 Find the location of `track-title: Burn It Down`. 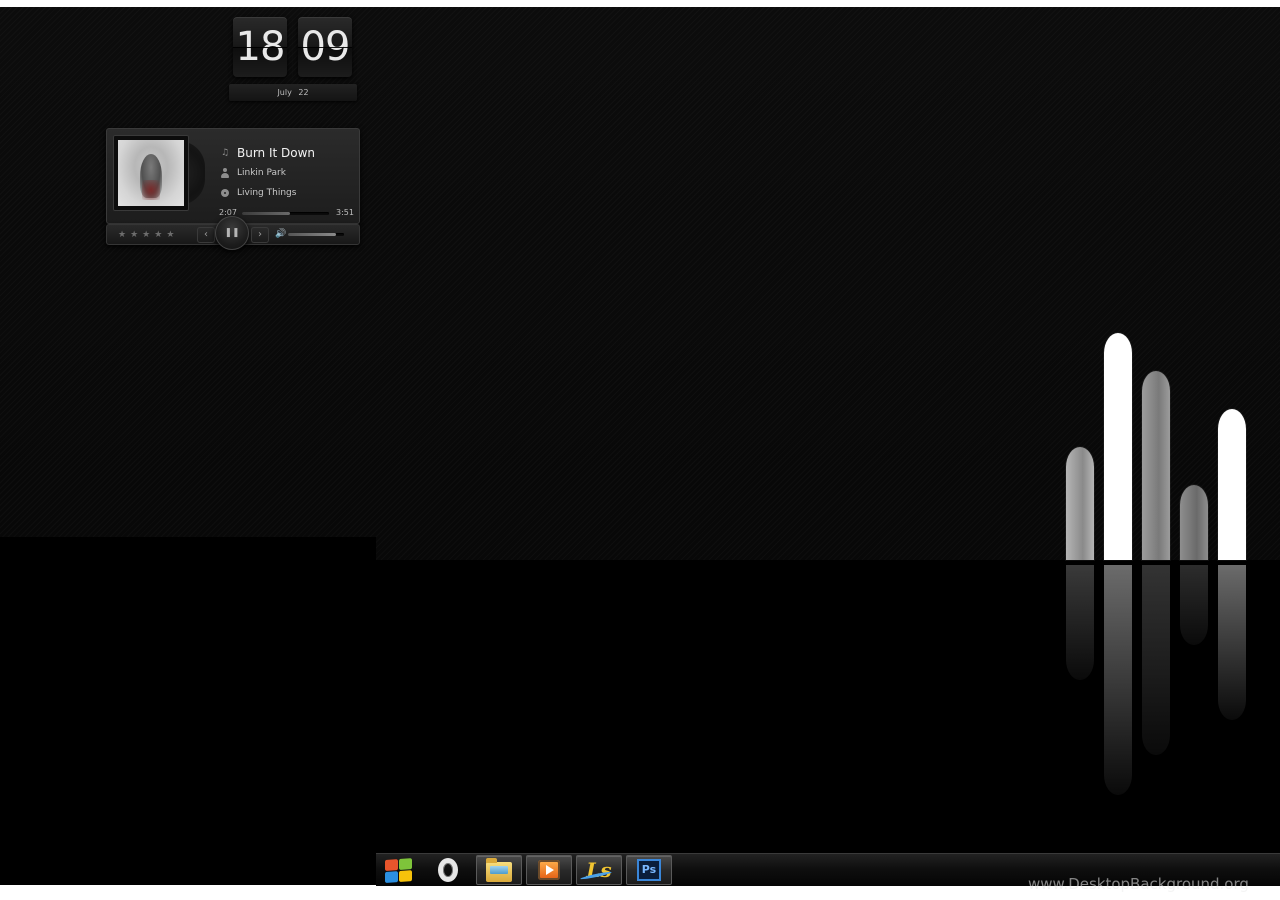

track-title: Burn It Down is located at coordinates (276, 153).